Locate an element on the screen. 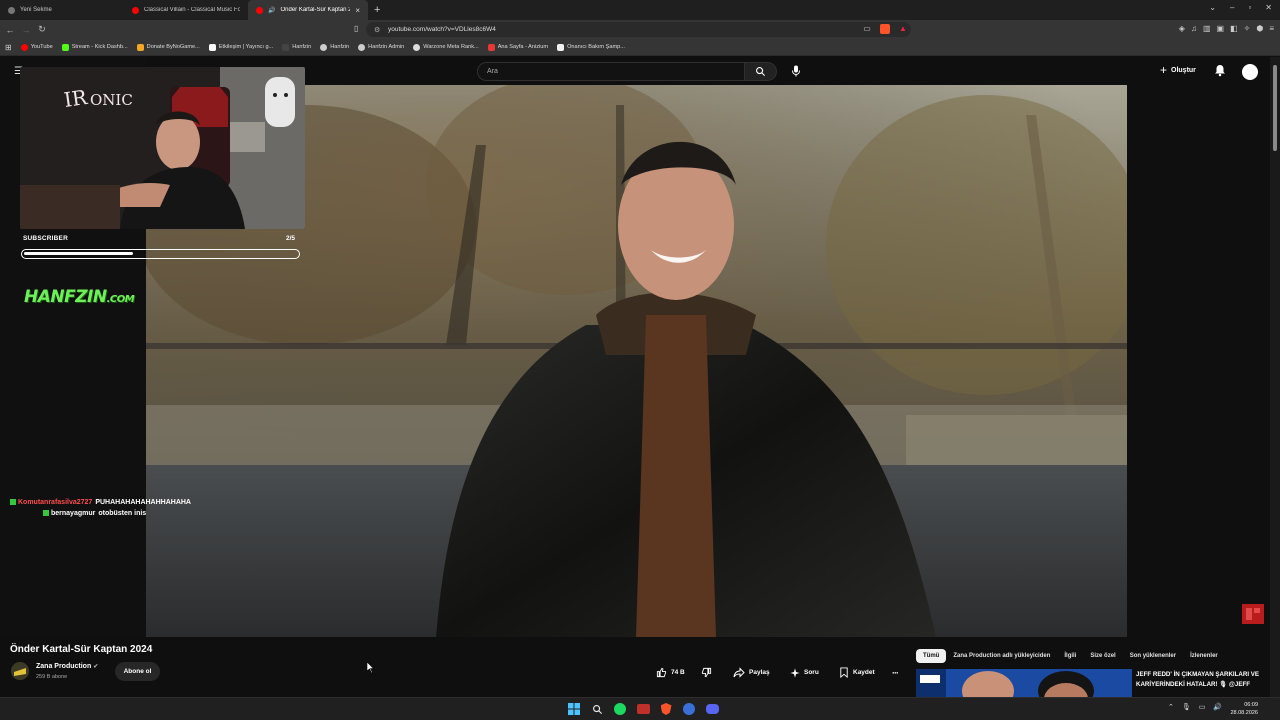 Image resolution: width=1280 pixels, height=720 pixels. channel-avatar is located at coordinates (20, 671).